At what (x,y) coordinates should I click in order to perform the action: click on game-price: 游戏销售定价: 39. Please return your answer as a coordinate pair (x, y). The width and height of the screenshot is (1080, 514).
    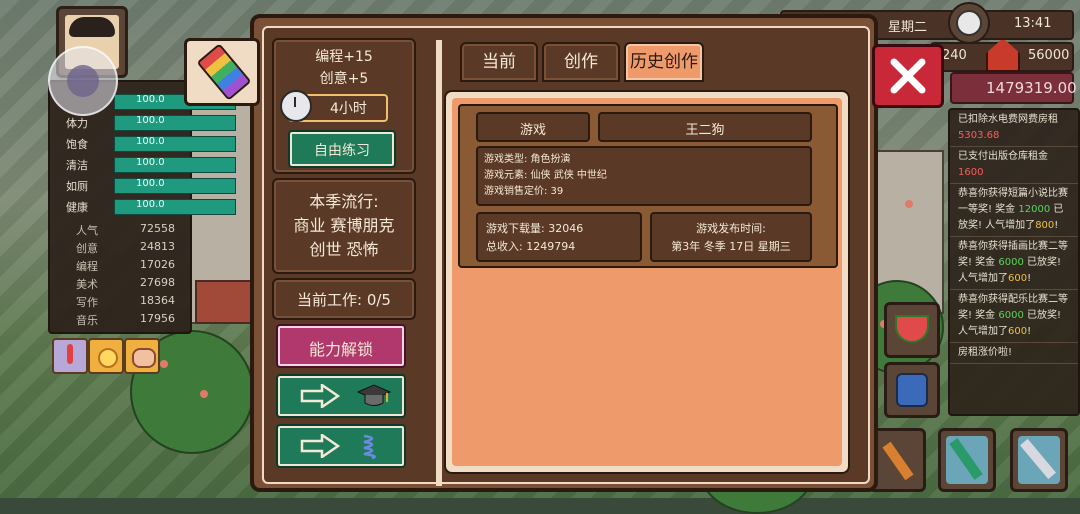
    Looking at the image, I should click on (524, 191).